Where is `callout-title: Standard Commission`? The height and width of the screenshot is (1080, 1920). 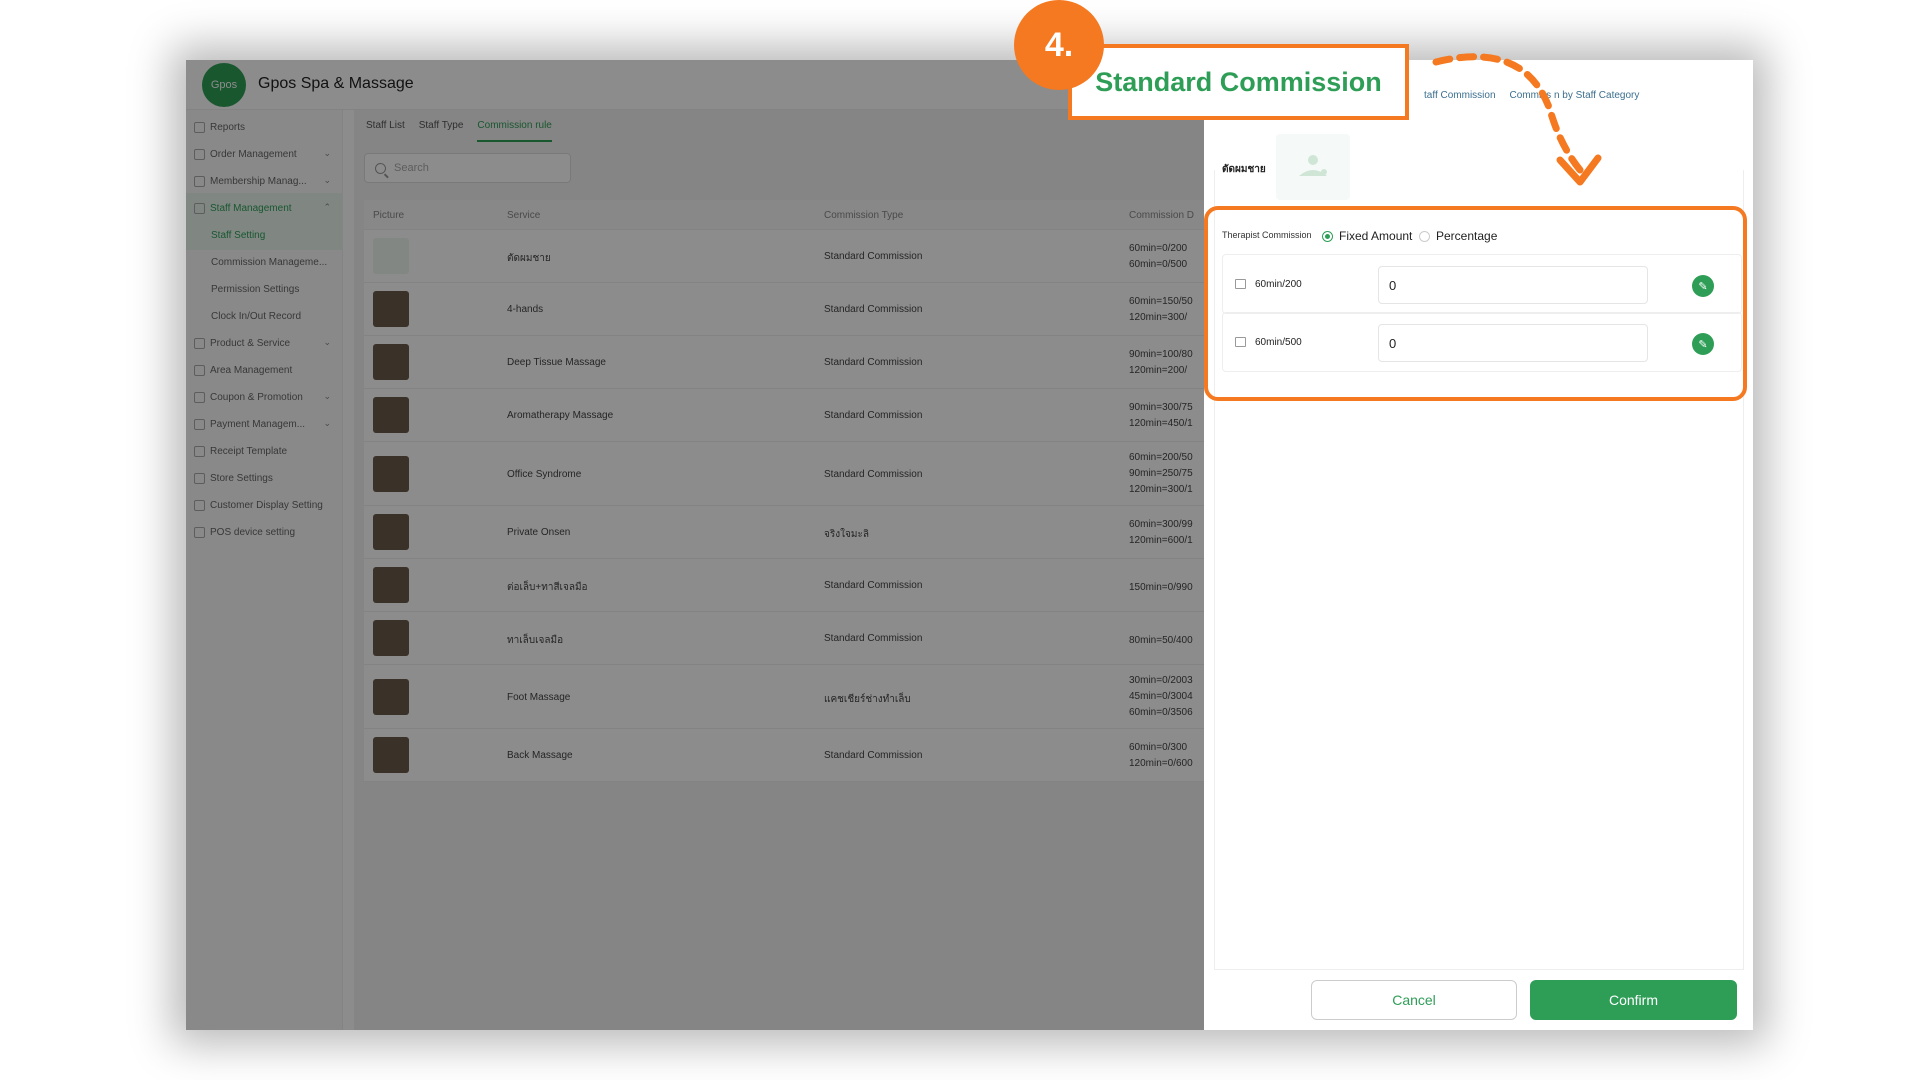
callout-title: Standard Commission is located at coordinates (1238, 81).